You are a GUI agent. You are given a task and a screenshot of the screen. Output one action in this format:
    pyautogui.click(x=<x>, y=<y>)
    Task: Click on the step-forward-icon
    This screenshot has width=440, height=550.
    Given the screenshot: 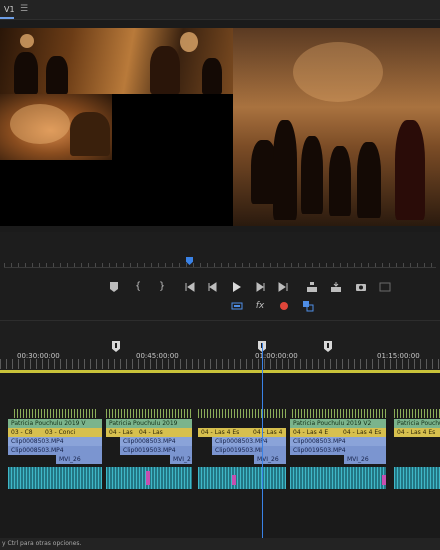 What is the action you would take?
    pyautogui.click(x=260, y=287)
    